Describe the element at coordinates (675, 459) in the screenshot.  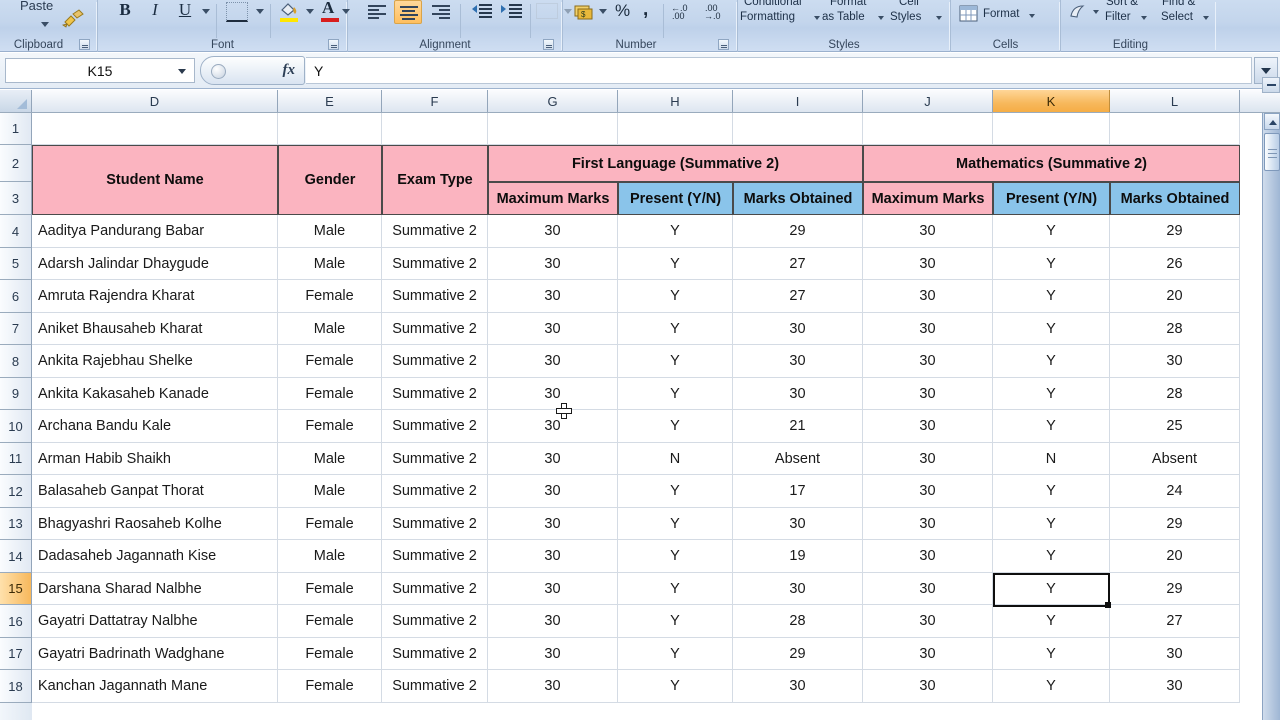
I see `cell-fl_present-row-11: N` at that location.